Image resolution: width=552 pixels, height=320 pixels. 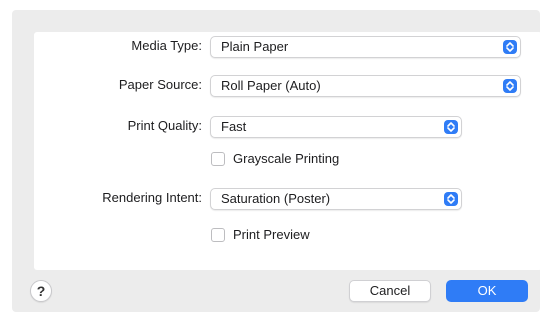 I want to click on print-preview-checkbox, so click(x=218, y=235).